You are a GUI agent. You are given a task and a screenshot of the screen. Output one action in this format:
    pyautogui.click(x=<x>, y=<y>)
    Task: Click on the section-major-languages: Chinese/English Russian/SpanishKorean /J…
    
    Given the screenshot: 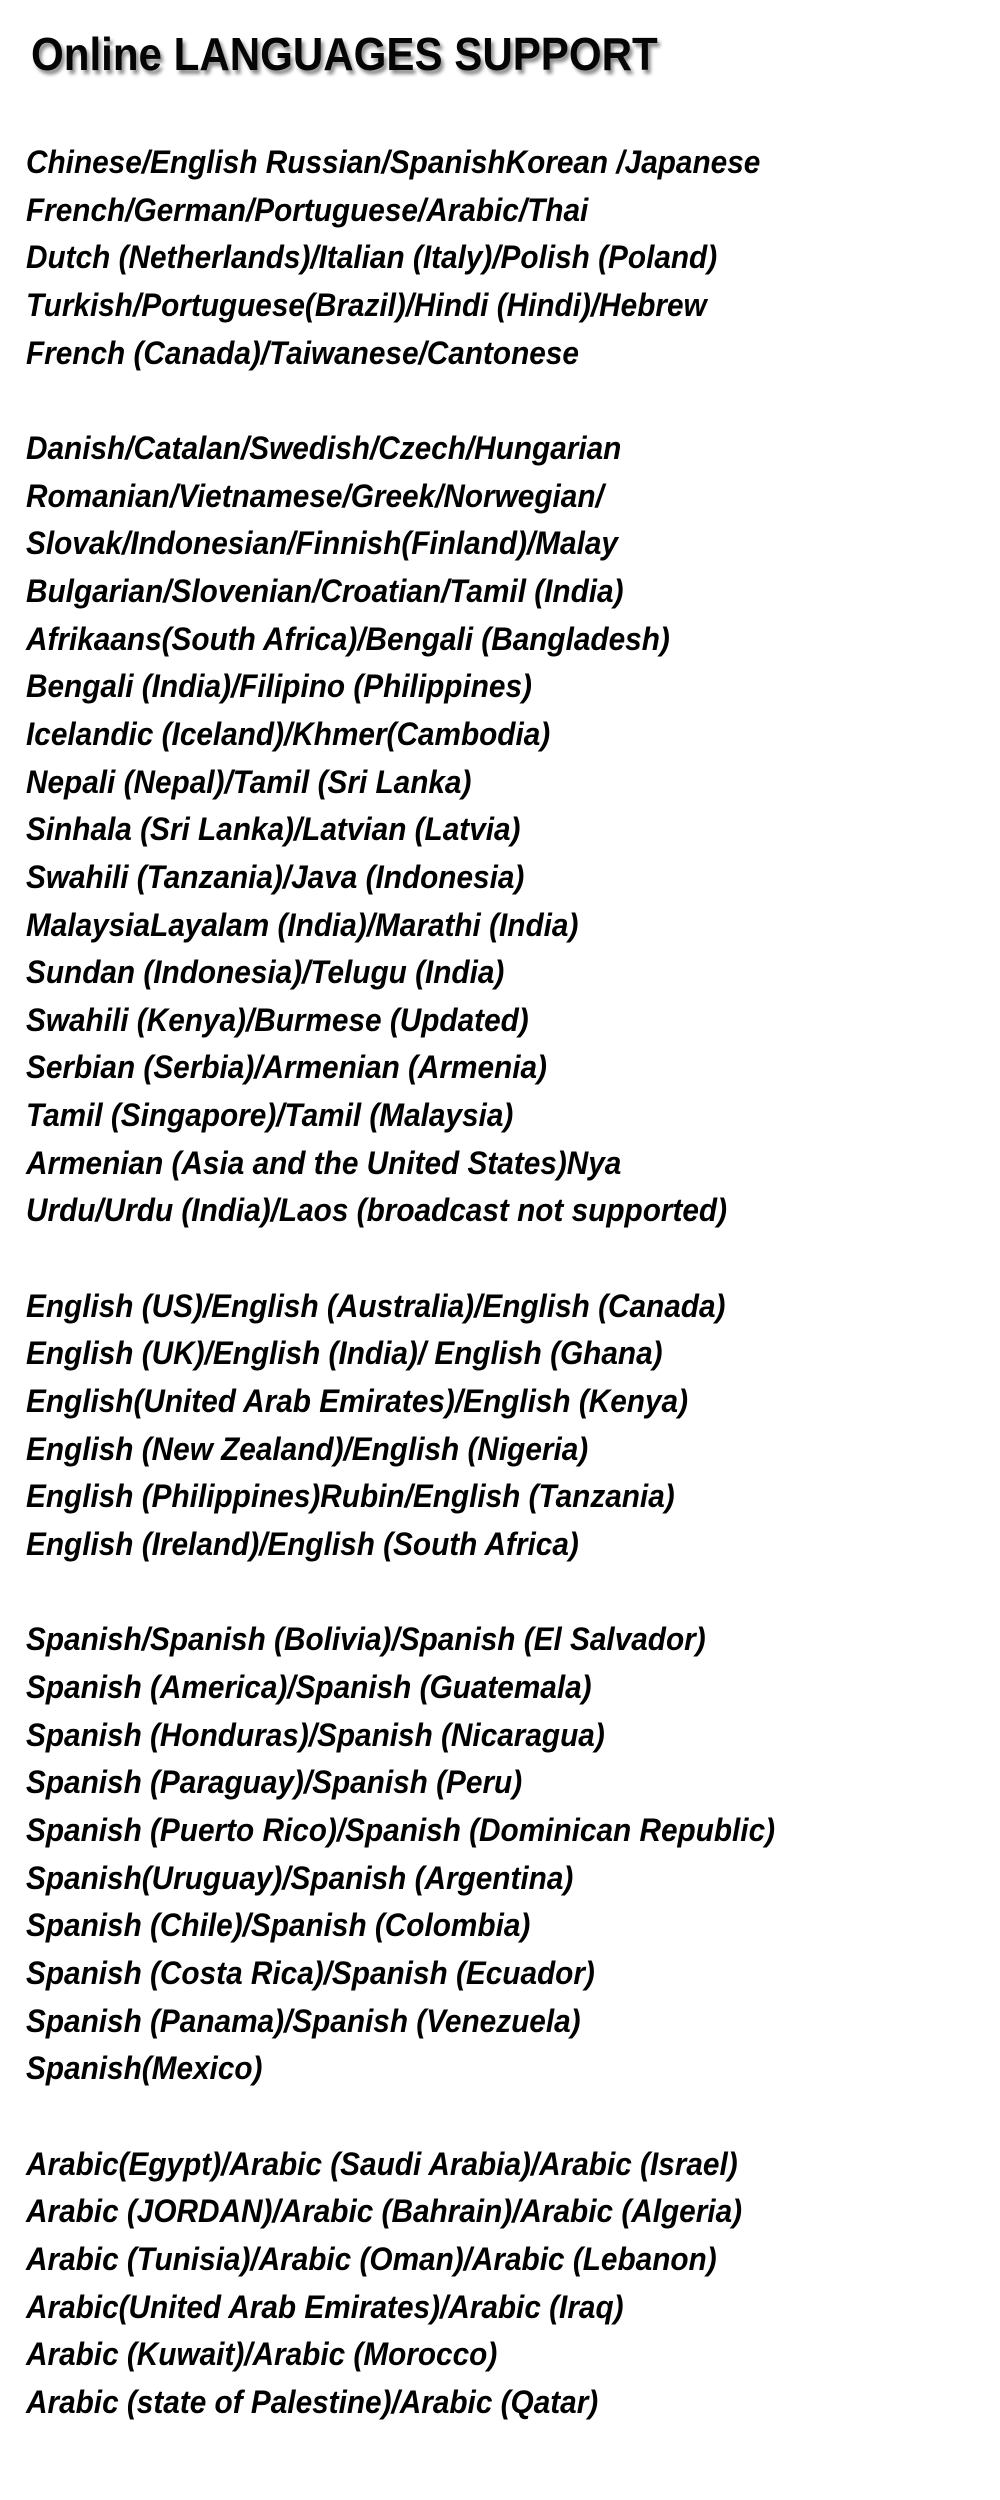 What is the action you would take?
    pyautogui.click(x=513, y=258)
    